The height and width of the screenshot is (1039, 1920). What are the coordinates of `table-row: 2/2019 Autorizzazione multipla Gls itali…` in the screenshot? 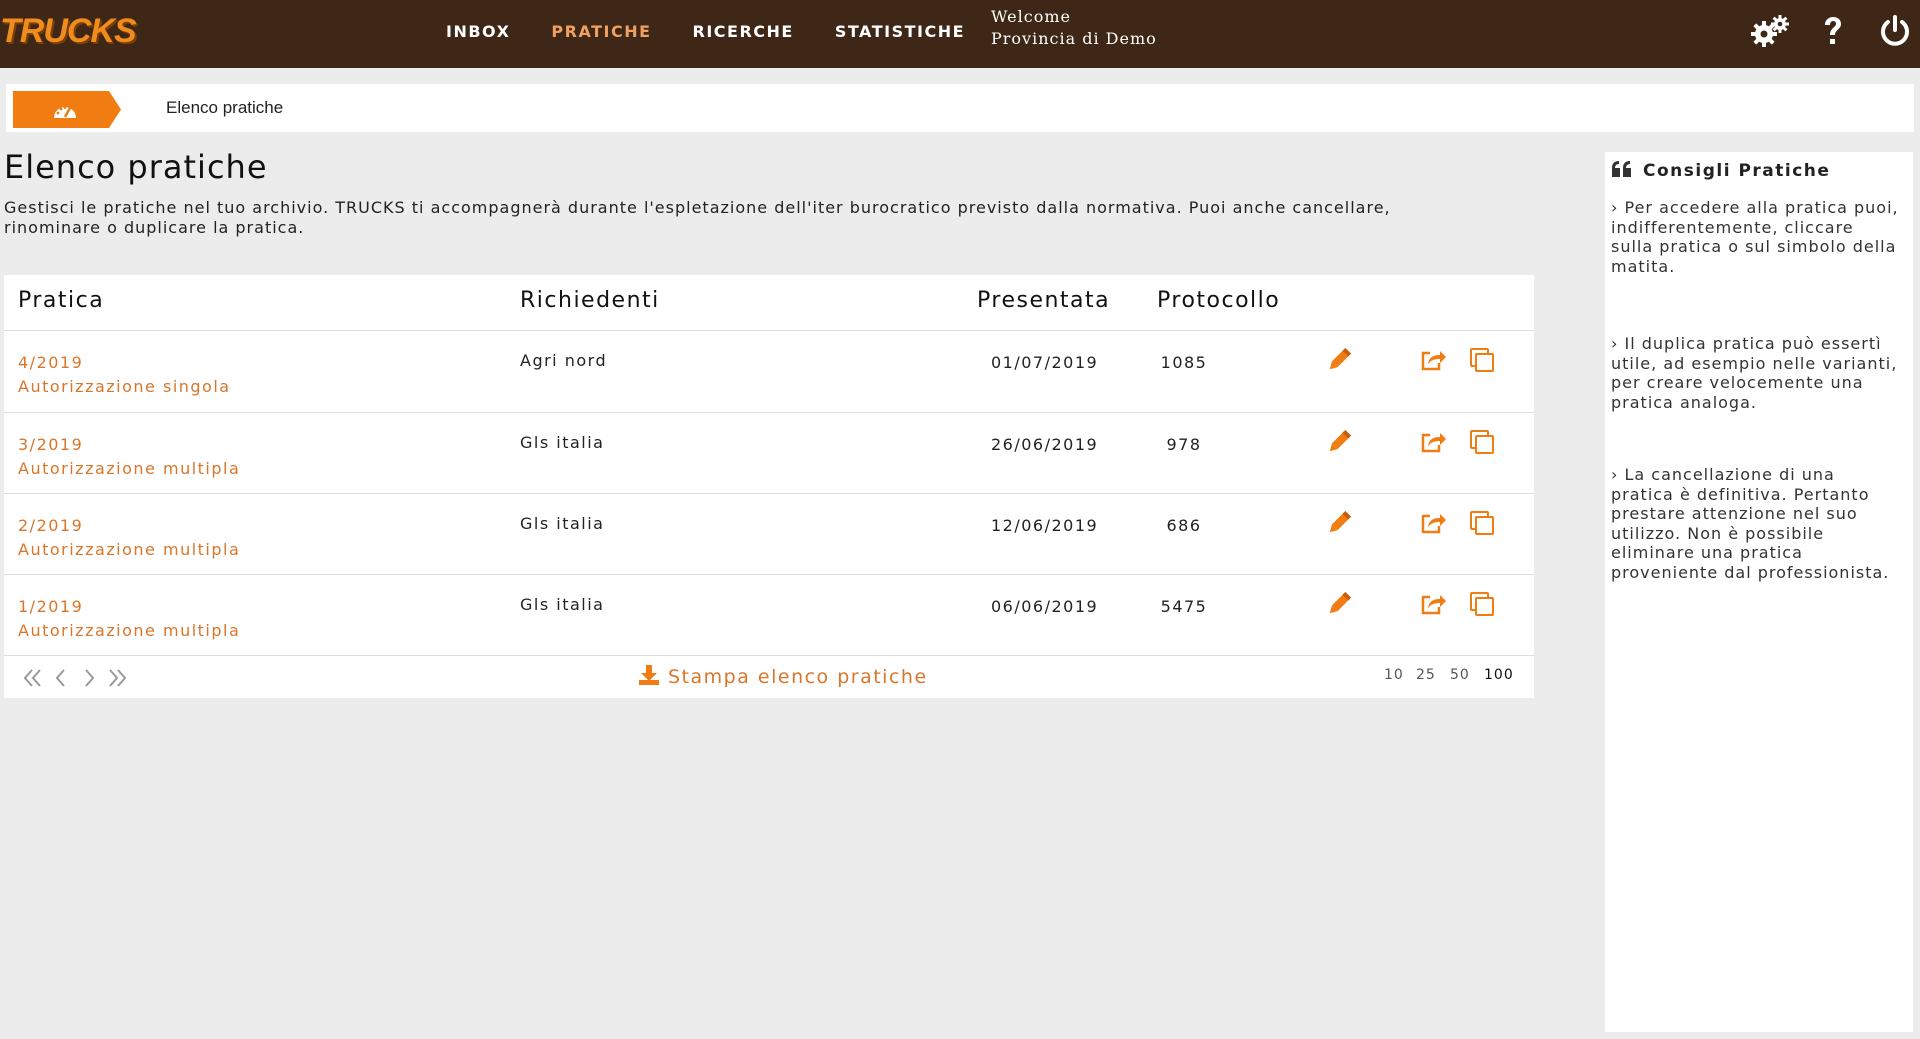 It's located at (769, 534).